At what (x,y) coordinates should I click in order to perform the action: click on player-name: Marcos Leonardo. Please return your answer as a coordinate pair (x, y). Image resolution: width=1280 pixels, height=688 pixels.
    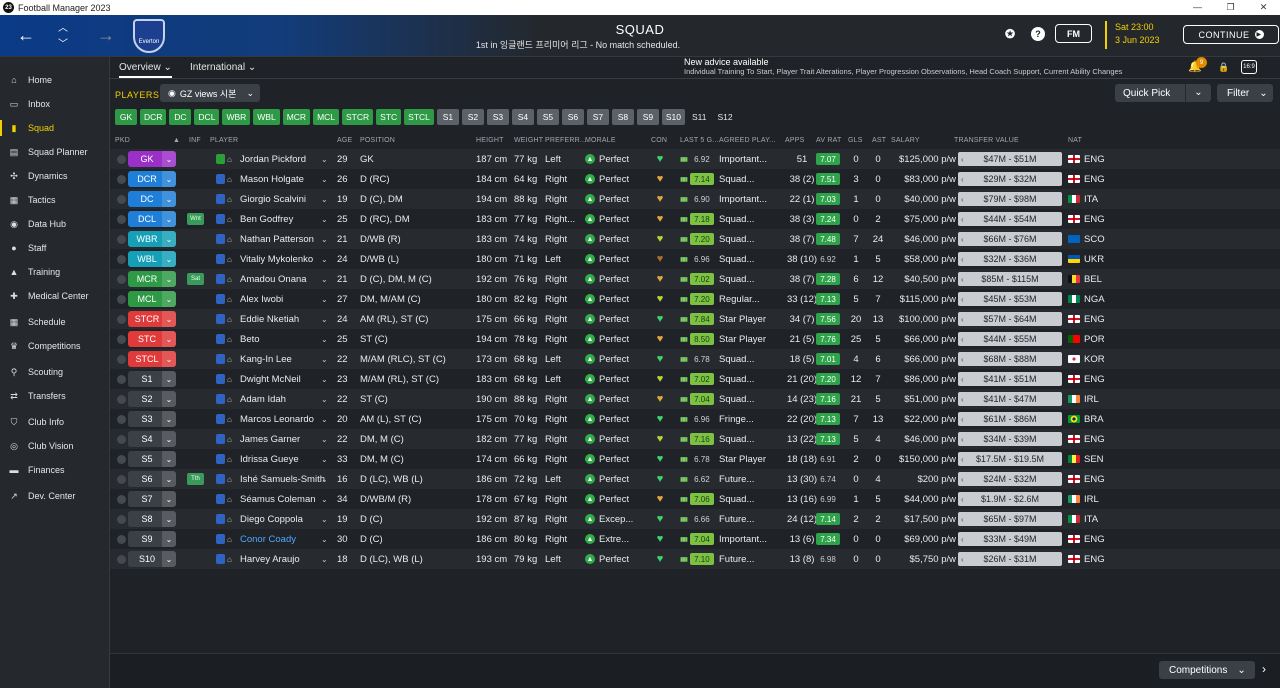
    Looking at the image, I should click on (283, 419).